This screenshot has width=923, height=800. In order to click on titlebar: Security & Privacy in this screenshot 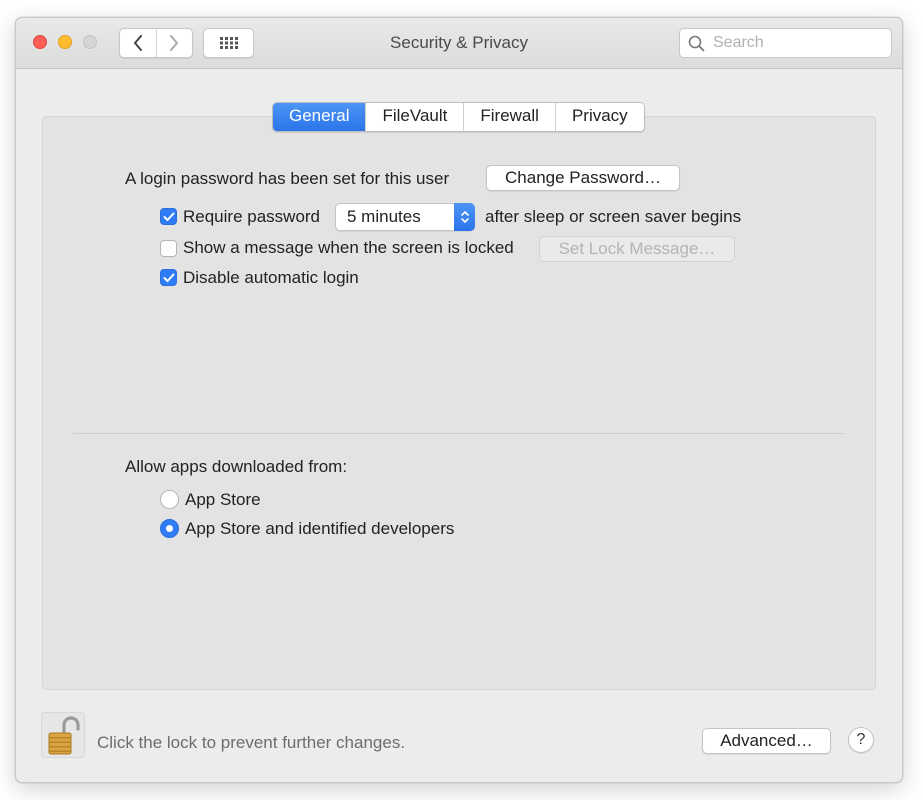, I will do `click(459, 43)`.